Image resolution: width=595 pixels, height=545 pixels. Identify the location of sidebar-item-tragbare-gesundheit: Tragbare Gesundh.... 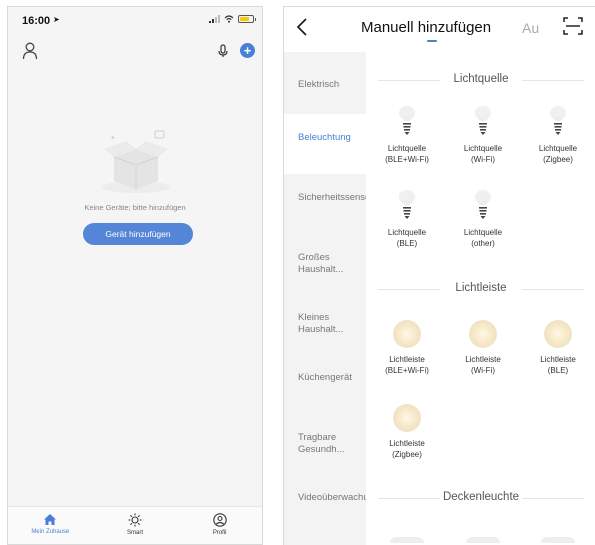
(329, 444).